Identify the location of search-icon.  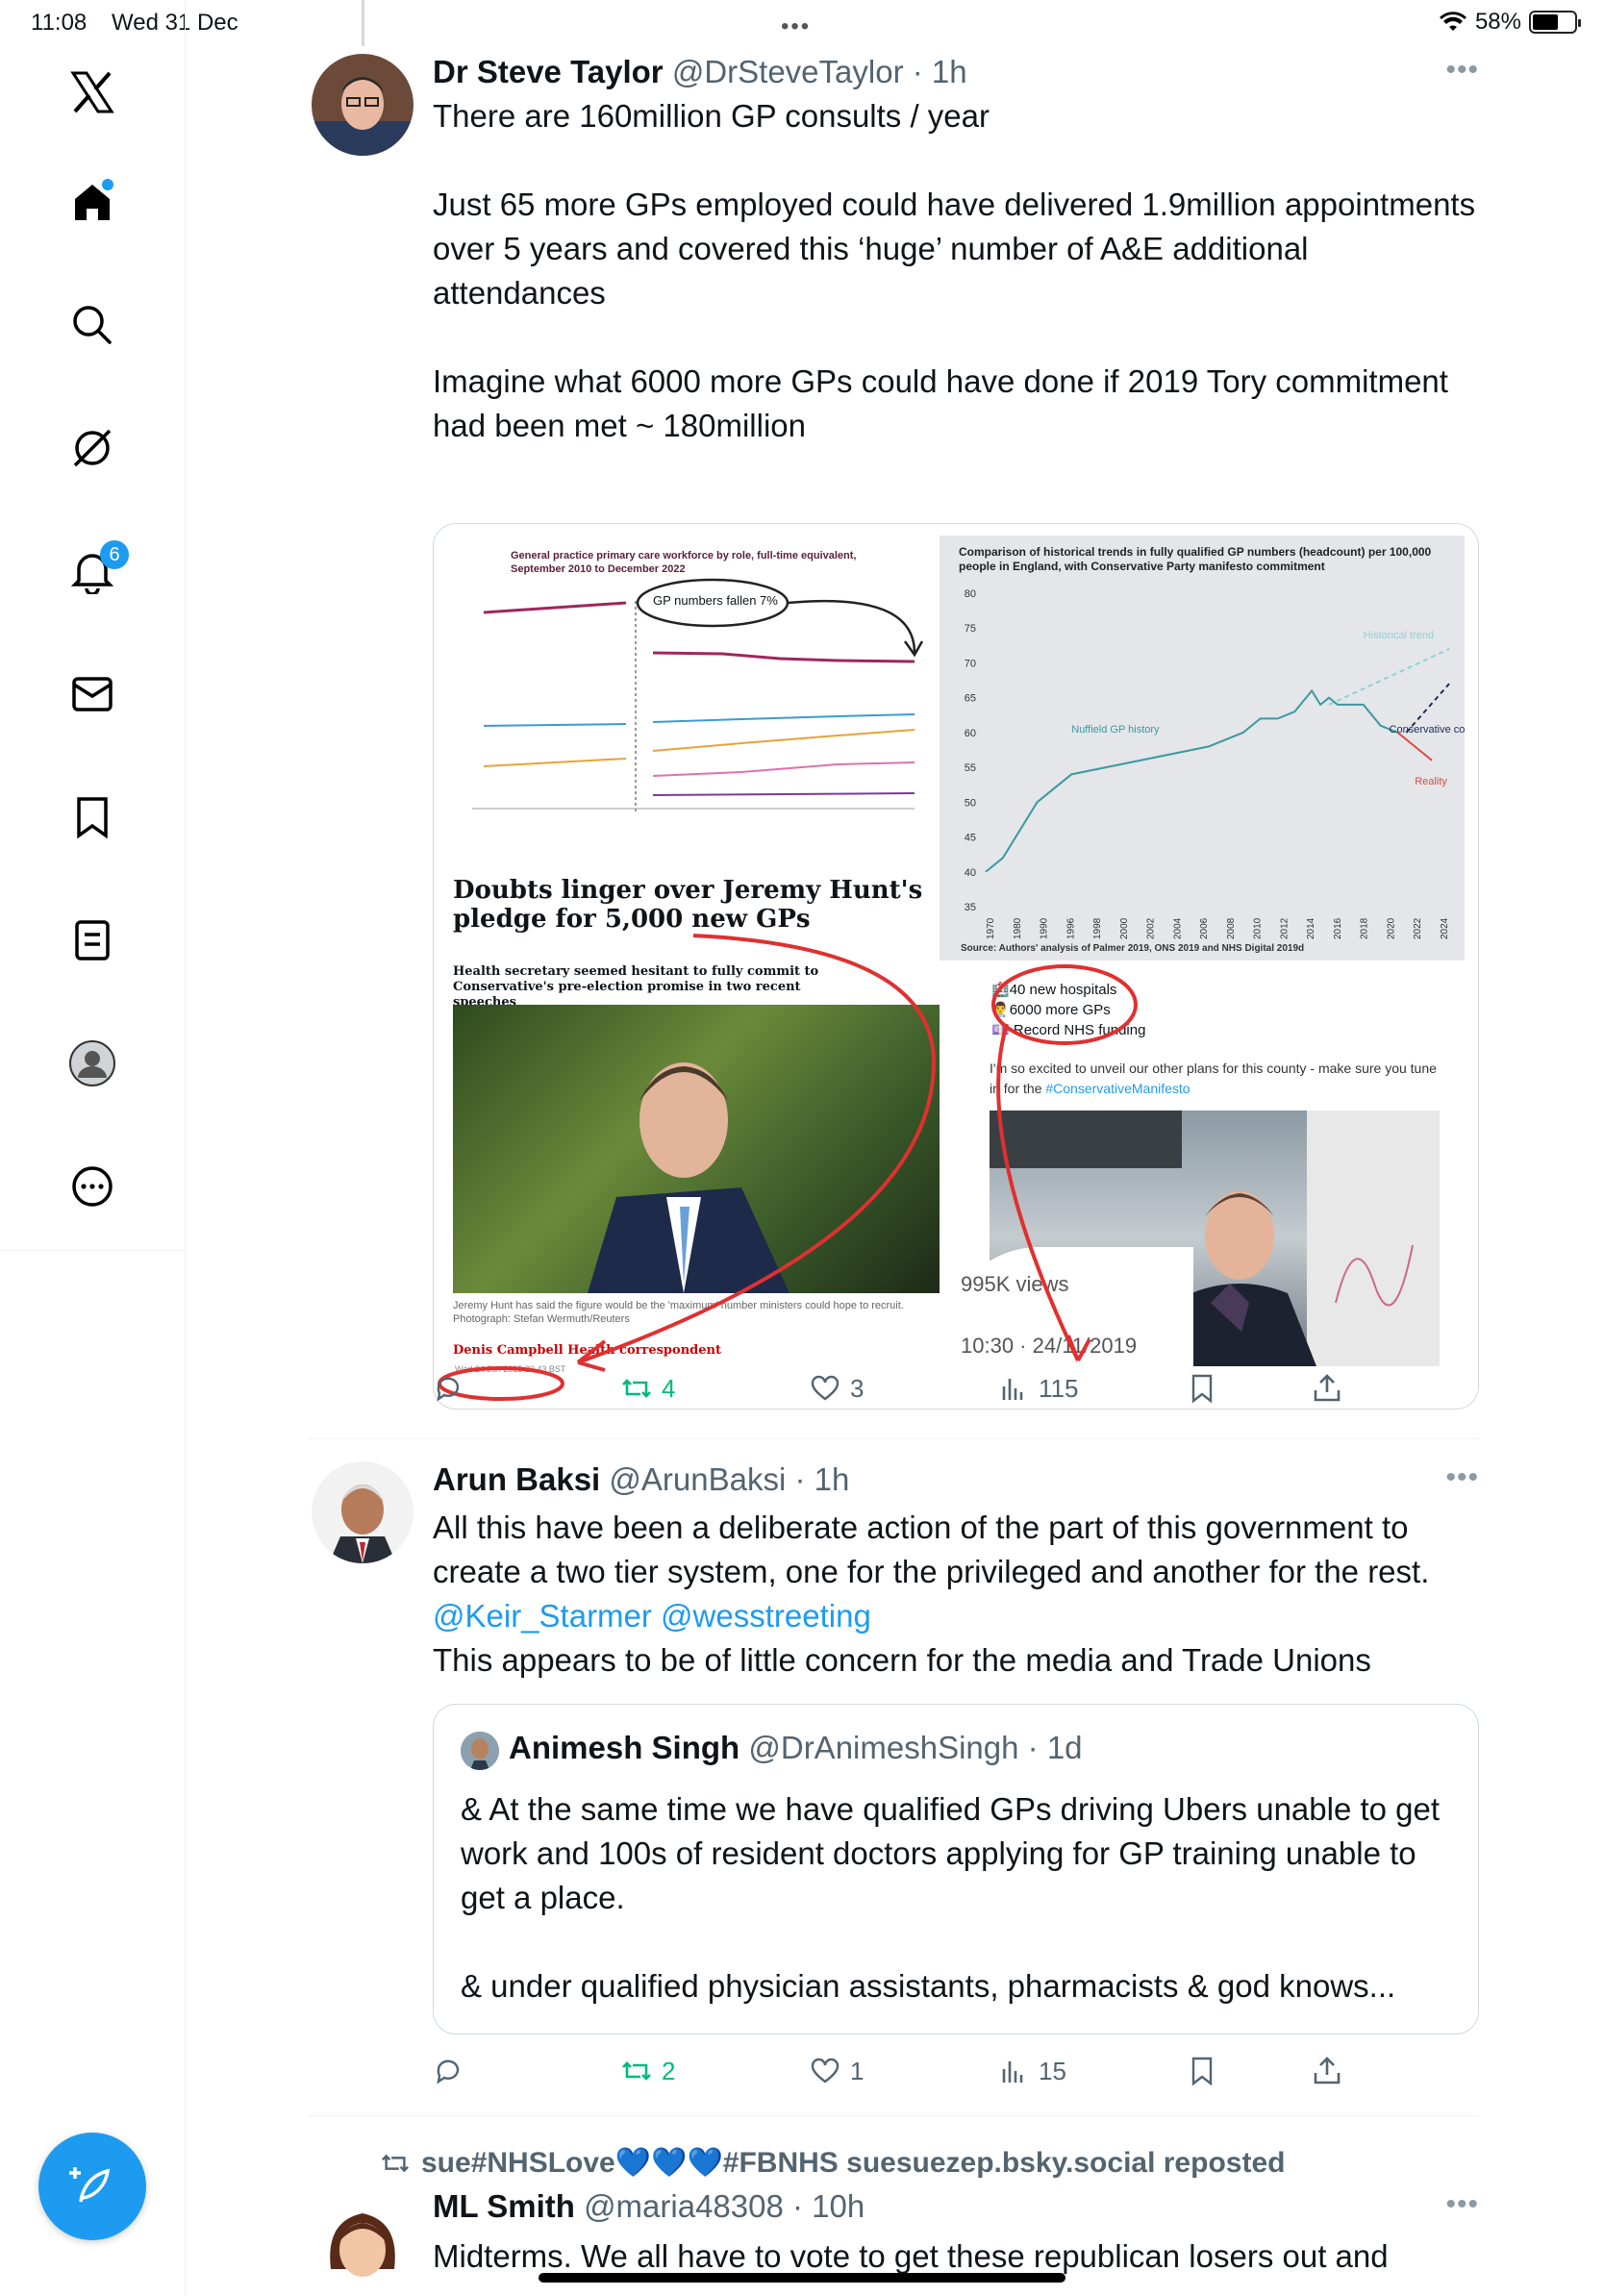
(92, 325).